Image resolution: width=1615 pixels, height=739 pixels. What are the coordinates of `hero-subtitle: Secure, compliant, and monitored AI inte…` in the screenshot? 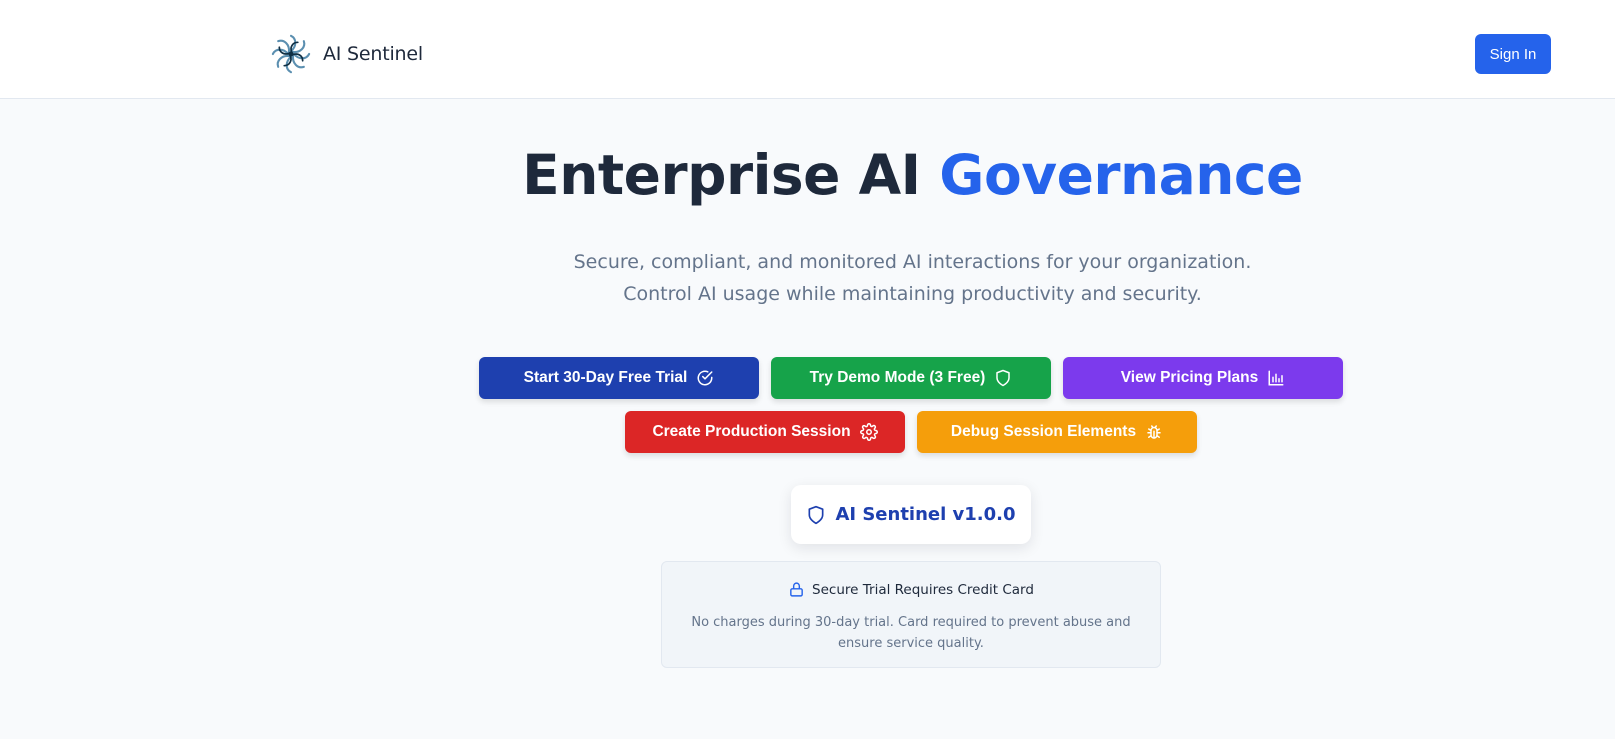 It's located at (912, 278).